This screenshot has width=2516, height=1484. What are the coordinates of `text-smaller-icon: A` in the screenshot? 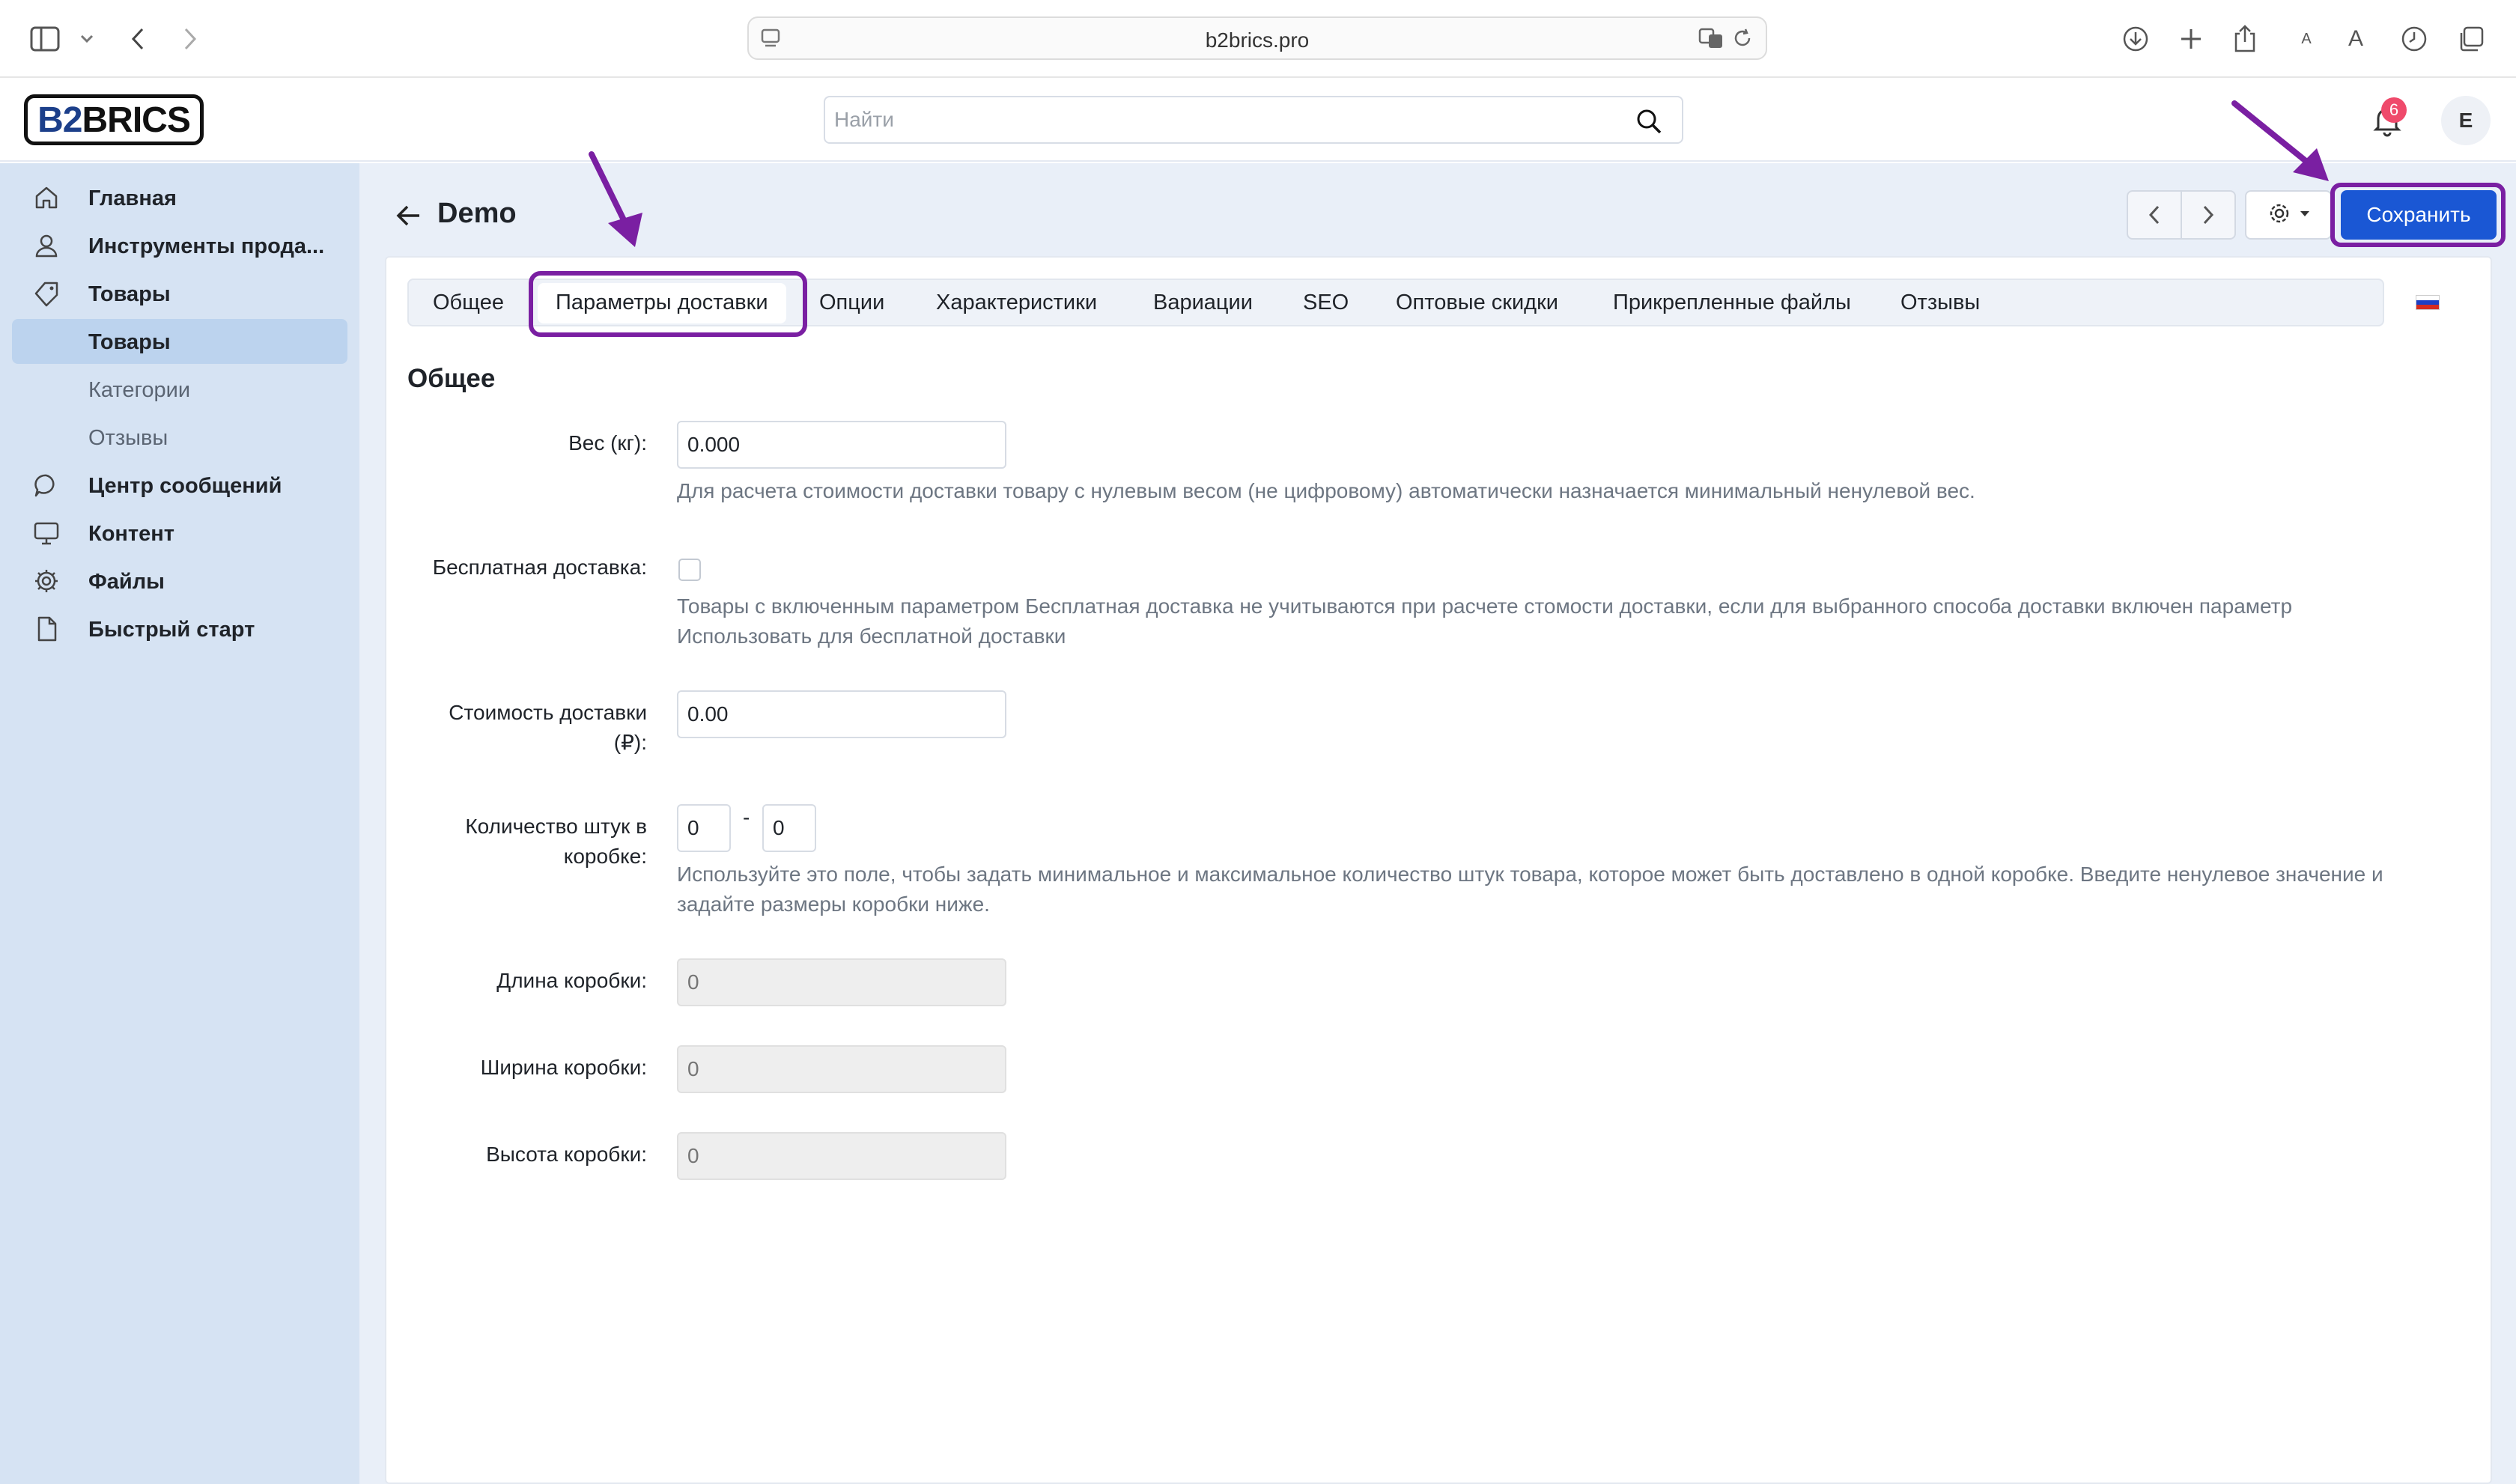 It's located at (2306, 38).